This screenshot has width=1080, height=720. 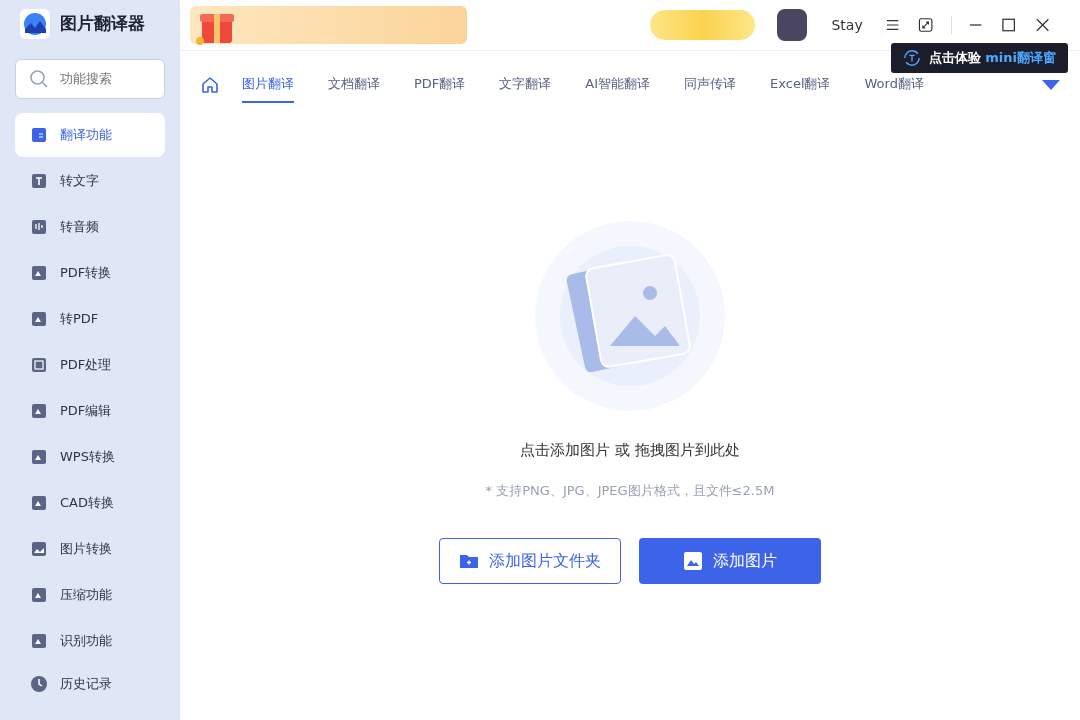 What do you see at coordinates (847, 25) in the screenshot?
I see `user-name: Stay` at bounding box center [847, 25].